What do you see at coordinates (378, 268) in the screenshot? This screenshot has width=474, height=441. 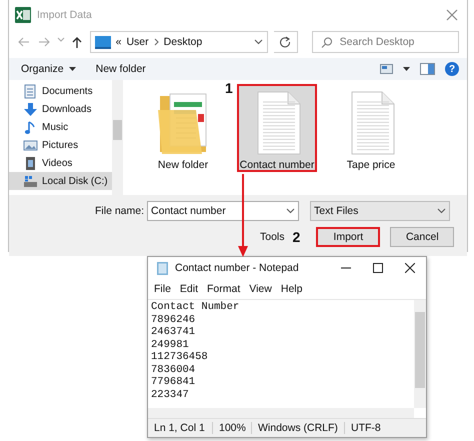 I see `maximize-icon` at bounding box center [378, 268].